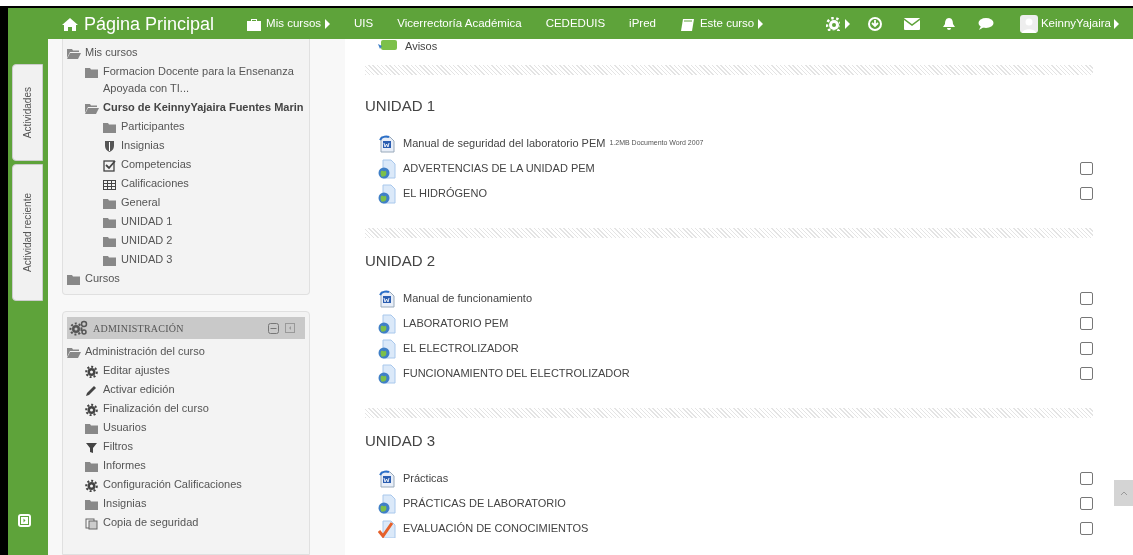 The height and width of the screenshot is (555, 1133). Describe the element at coordinates (400, 106) in the screenshot. I see `section-heading: UNIDAD 1` at that location.